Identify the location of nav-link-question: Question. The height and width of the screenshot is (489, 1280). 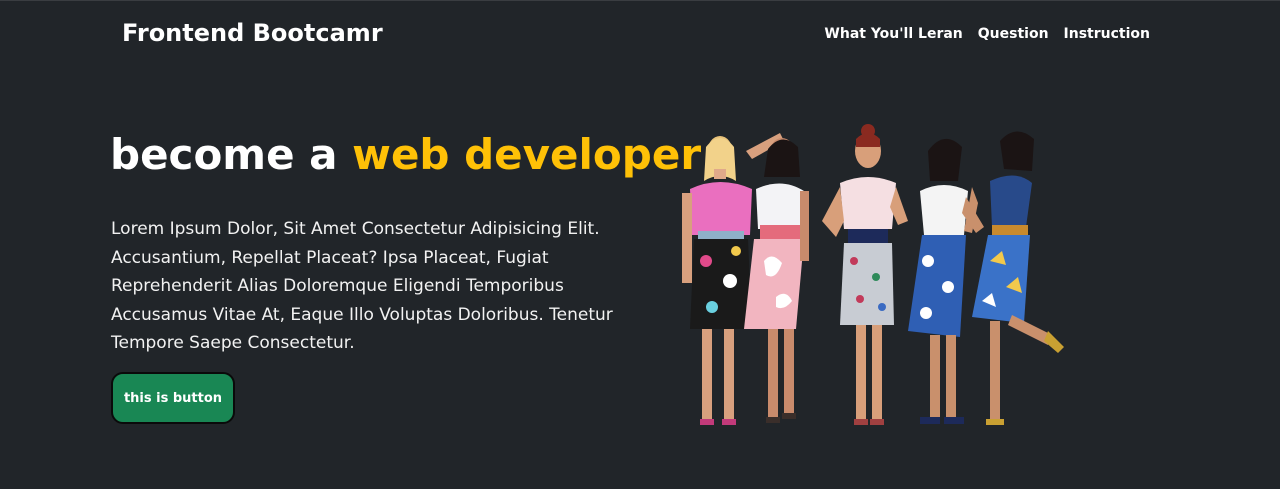
(1013, 34).